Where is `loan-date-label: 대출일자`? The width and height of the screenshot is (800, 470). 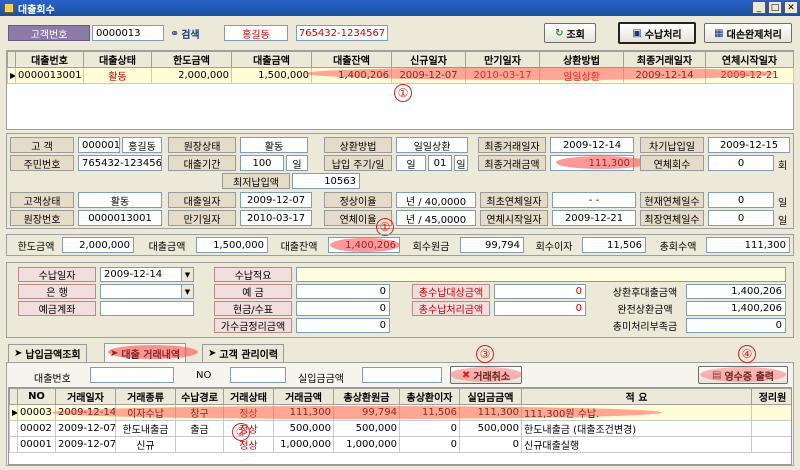 loan-date-label: 대출일자 is located at coordinates (202, 200).